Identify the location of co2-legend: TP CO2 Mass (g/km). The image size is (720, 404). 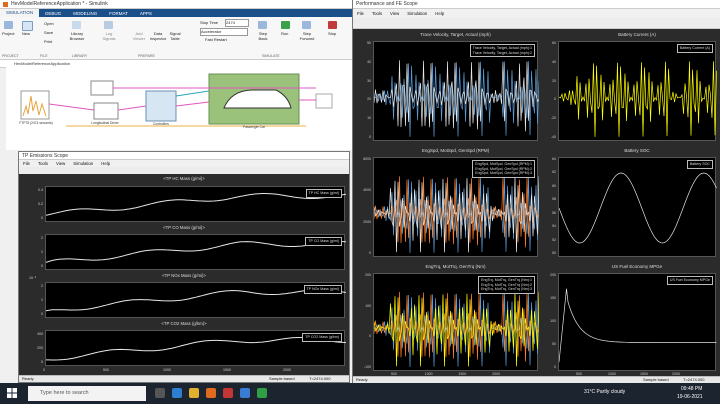
(322, 337).